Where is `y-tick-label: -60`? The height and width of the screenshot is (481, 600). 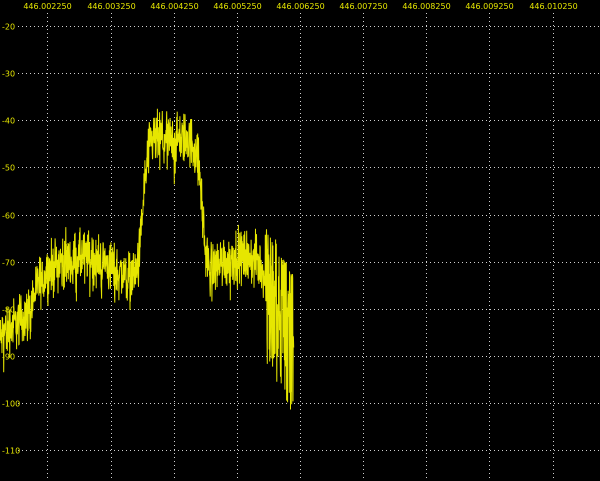
y-tick-label: -60 is located at coordinates (8, 216).